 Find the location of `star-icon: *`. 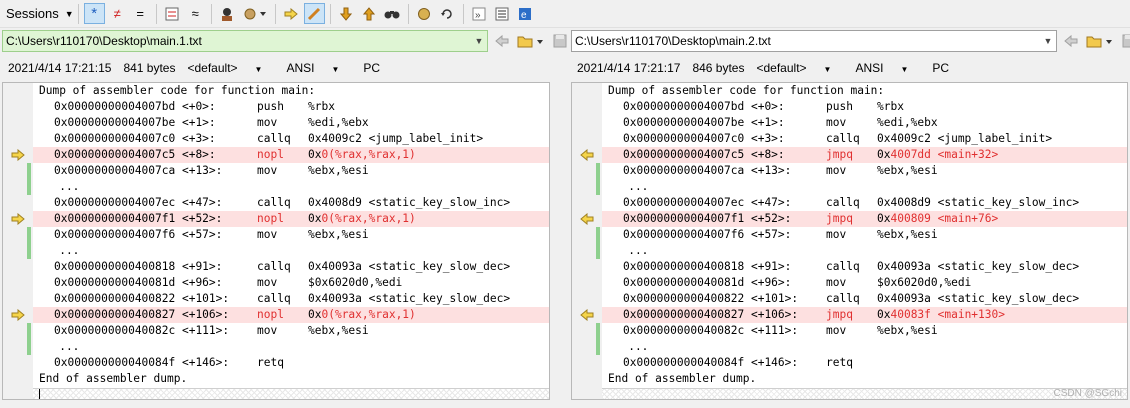

star-icon: * is located at coordinates (94, 13).